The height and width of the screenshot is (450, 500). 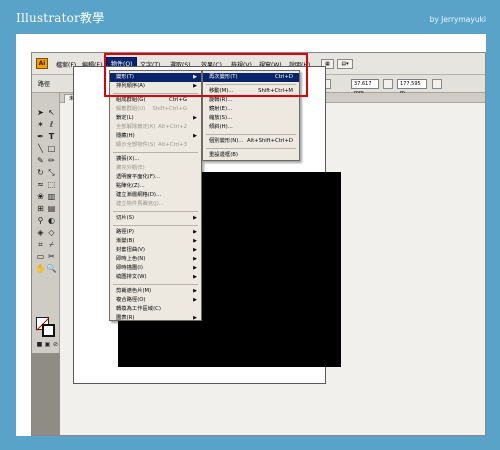 What do you see at coordinates (125, 318) in the screenshot?
I see `menu-item-label: 圖表(R)` at bounding box center [125, 318].